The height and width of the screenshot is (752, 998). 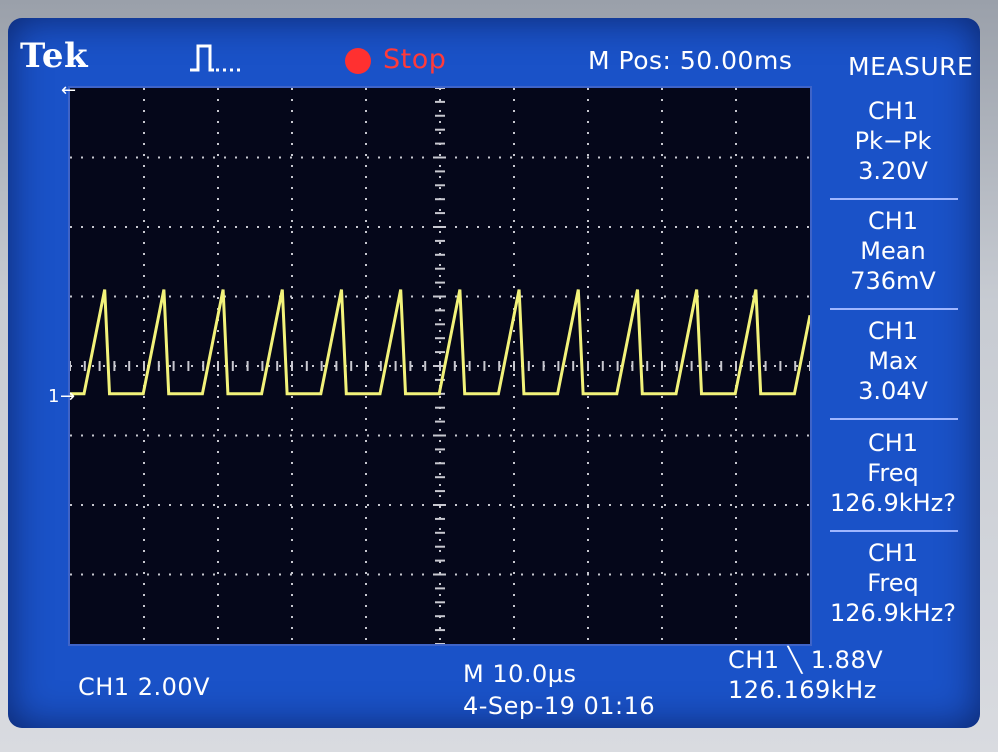 I want to click on measurement-type: Mean, so click(x=893, y=251).